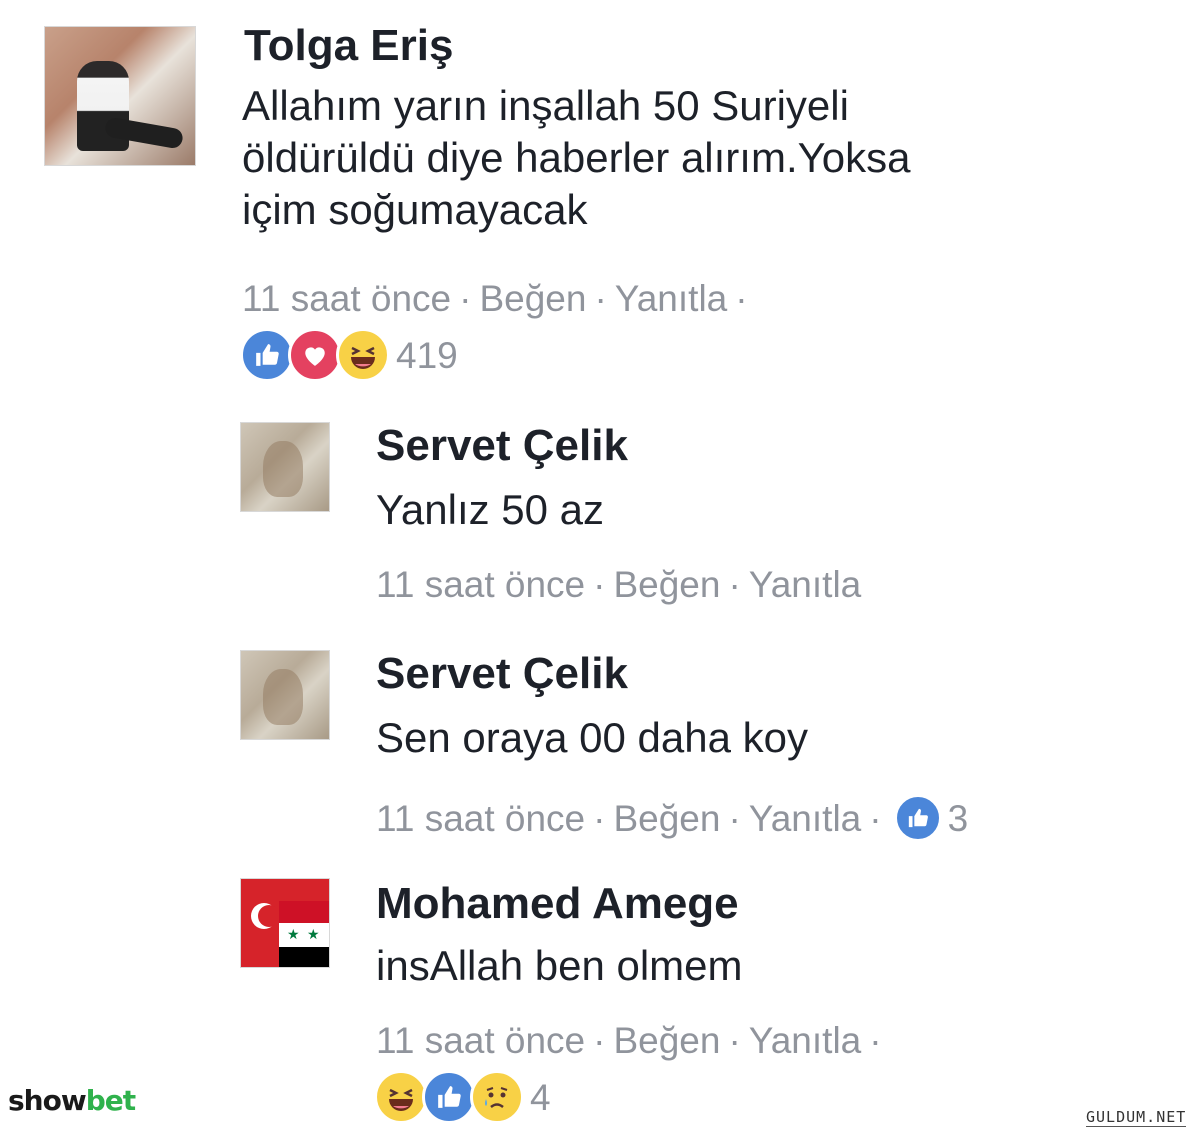 This screenshot has height=1134, width=1200. Describe the element at coordinates (497, 1097) in the screenshot. I see `sad-icon` at that location.